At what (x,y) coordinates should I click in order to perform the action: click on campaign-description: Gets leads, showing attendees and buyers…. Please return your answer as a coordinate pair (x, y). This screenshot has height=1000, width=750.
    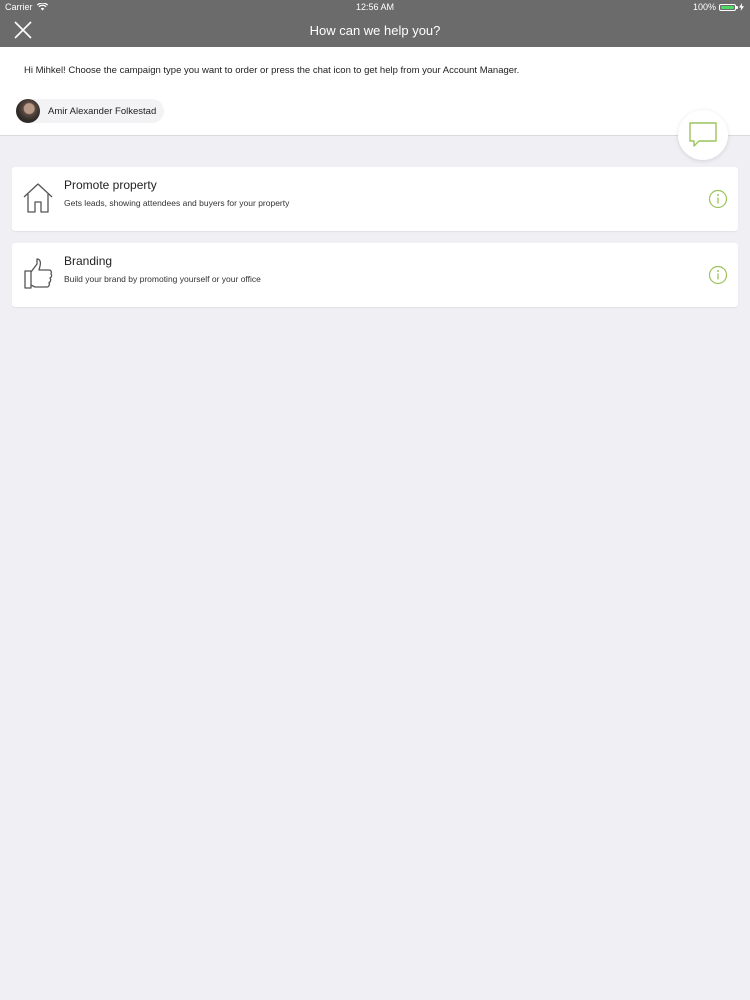
    Looking at the image, I should click on (177, 203).